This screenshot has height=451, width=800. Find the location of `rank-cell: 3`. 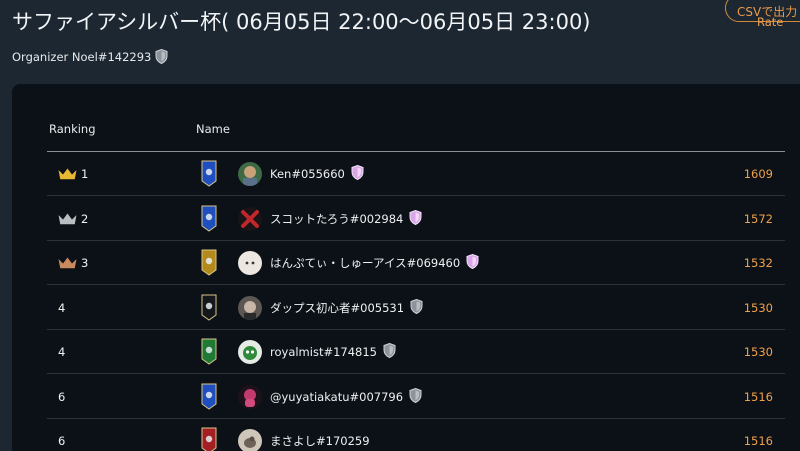

rank-cell: 3 is located at coordinates (73, 263).